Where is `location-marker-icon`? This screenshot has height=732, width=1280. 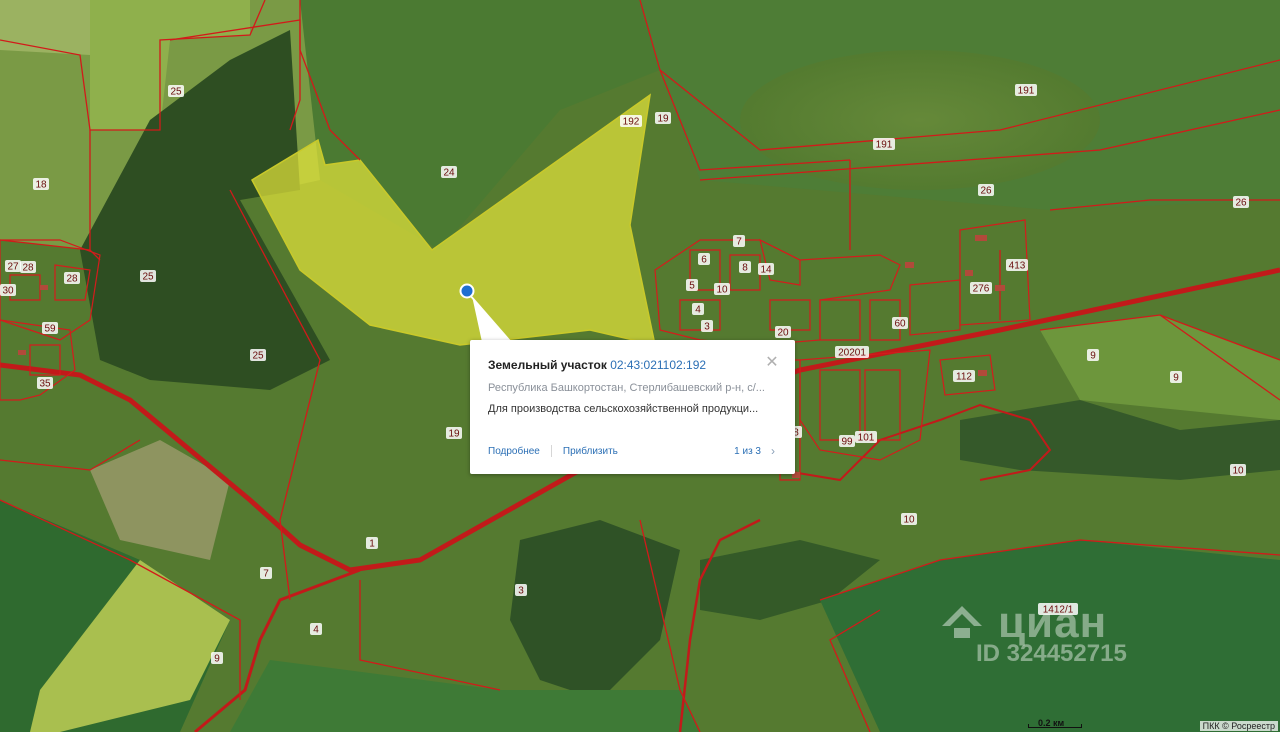
location-marker-icon is located at coordinates (467, 291).